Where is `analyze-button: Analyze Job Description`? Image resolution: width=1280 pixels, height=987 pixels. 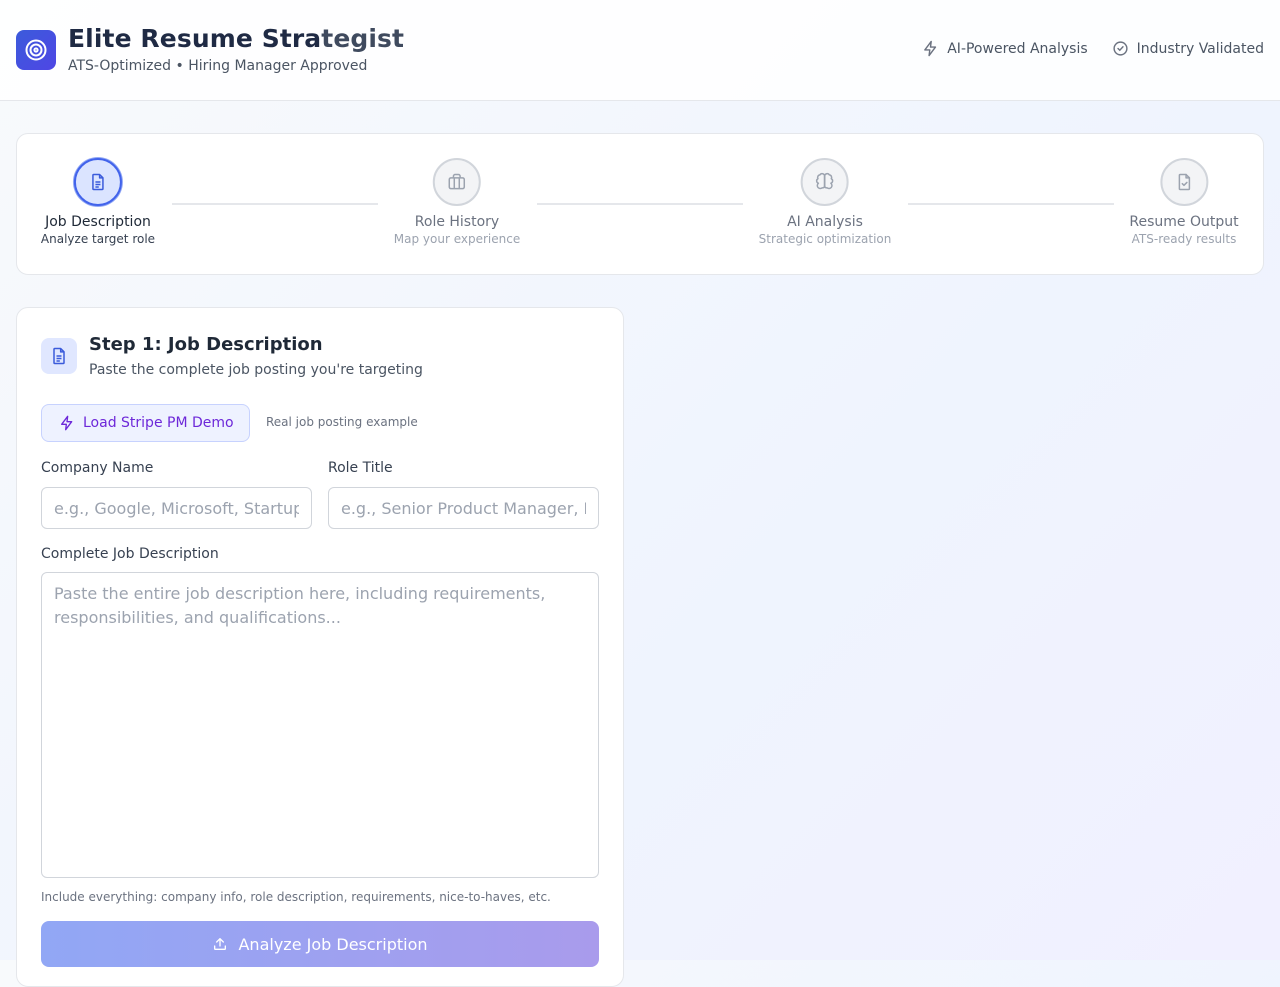
analyze-button: Analyze Job Description is located at coordinates (320, 944).